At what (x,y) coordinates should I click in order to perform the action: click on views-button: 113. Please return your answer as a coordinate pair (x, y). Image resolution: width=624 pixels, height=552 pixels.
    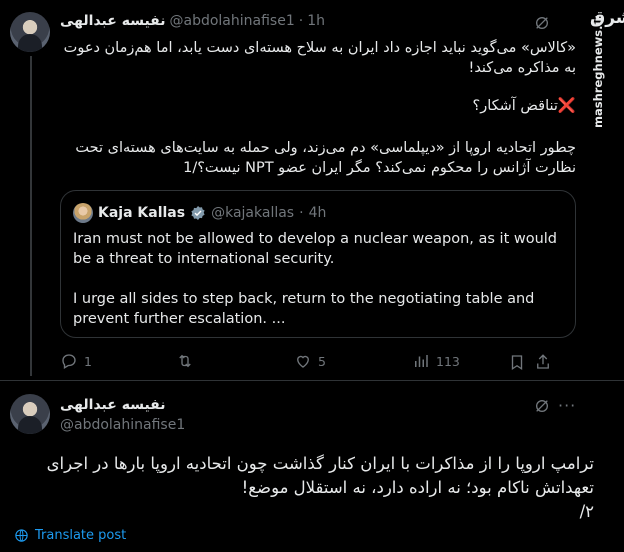
    Looking at the image, I should click on (436, 361).